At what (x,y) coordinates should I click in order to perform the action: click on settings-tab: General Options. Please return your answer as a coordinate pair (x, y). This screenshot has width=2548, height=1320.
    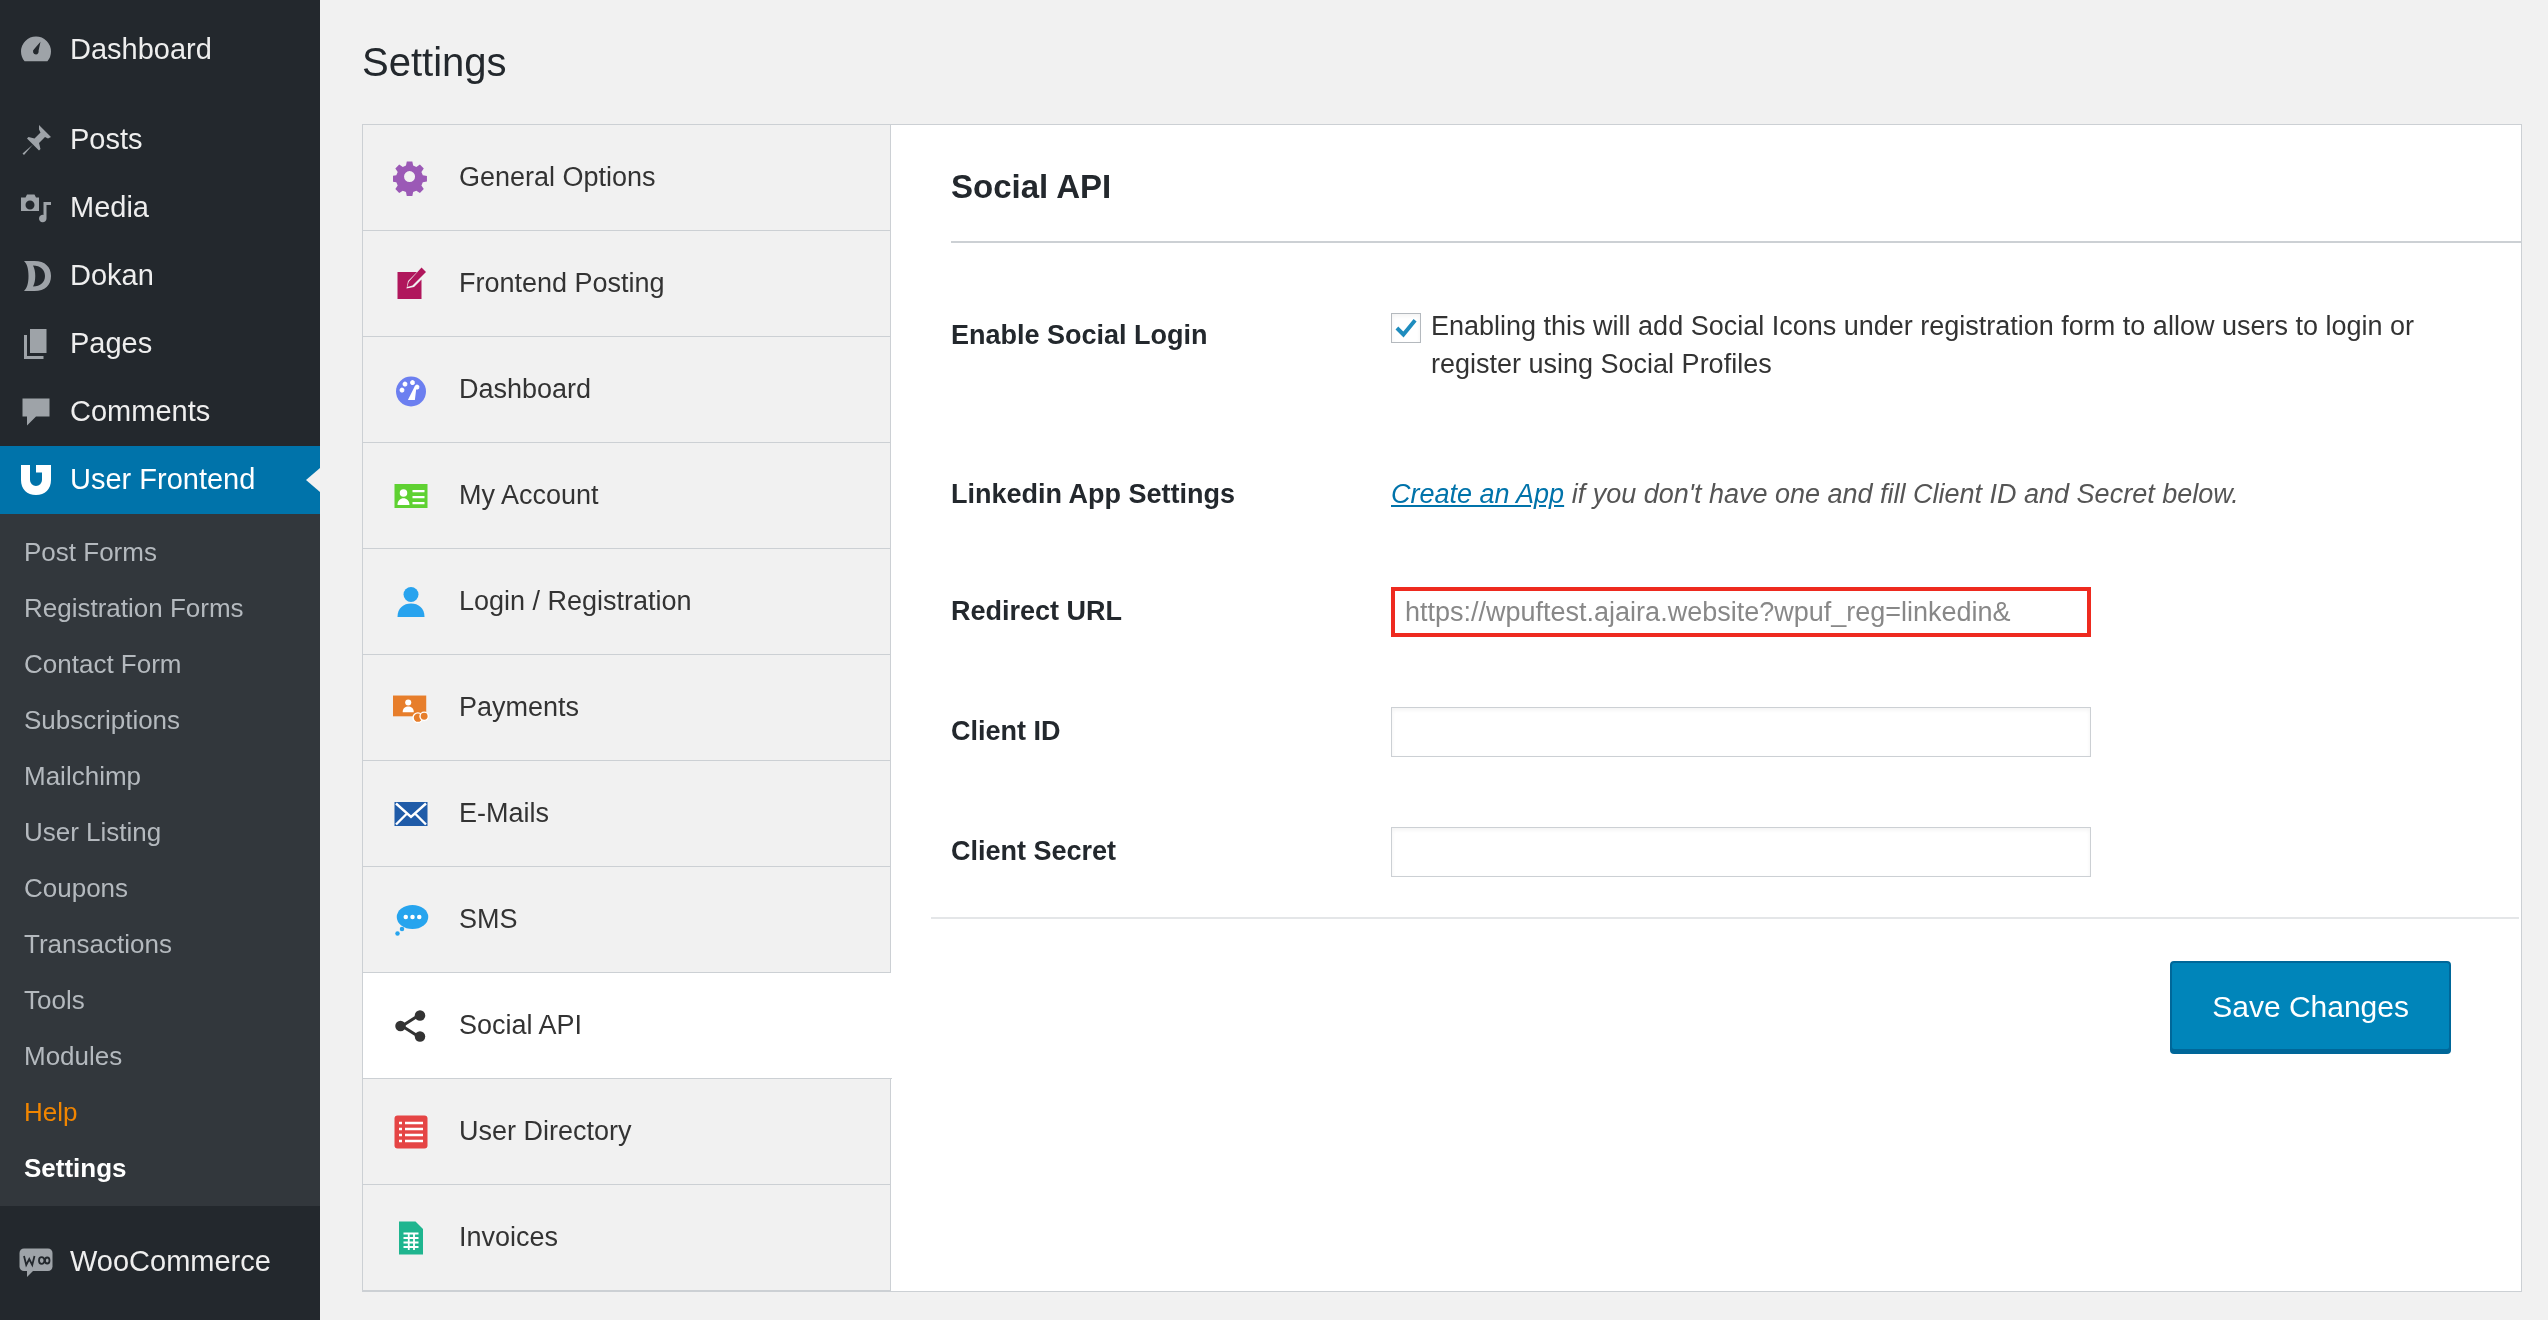
    Looking at the image, I should click on (627, 178).